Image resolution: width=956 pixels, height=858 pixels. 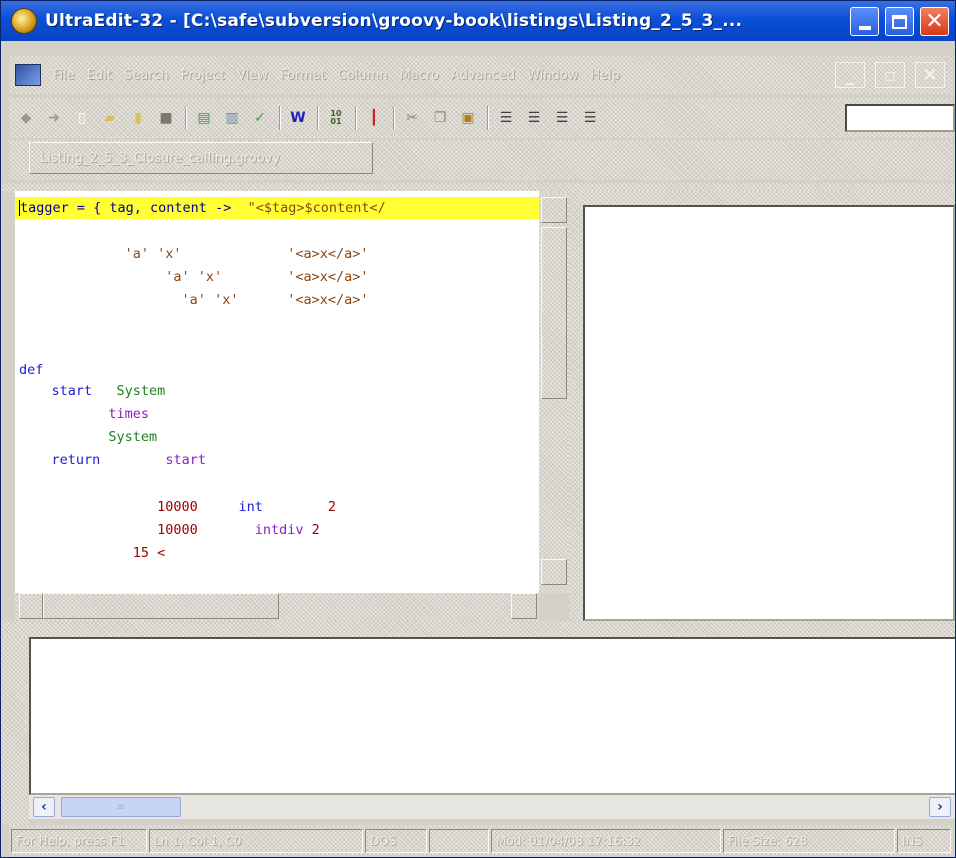 I want to click on code-line-4: 'a' 'x' '<a>x</a>', so click(x=194, y=300).